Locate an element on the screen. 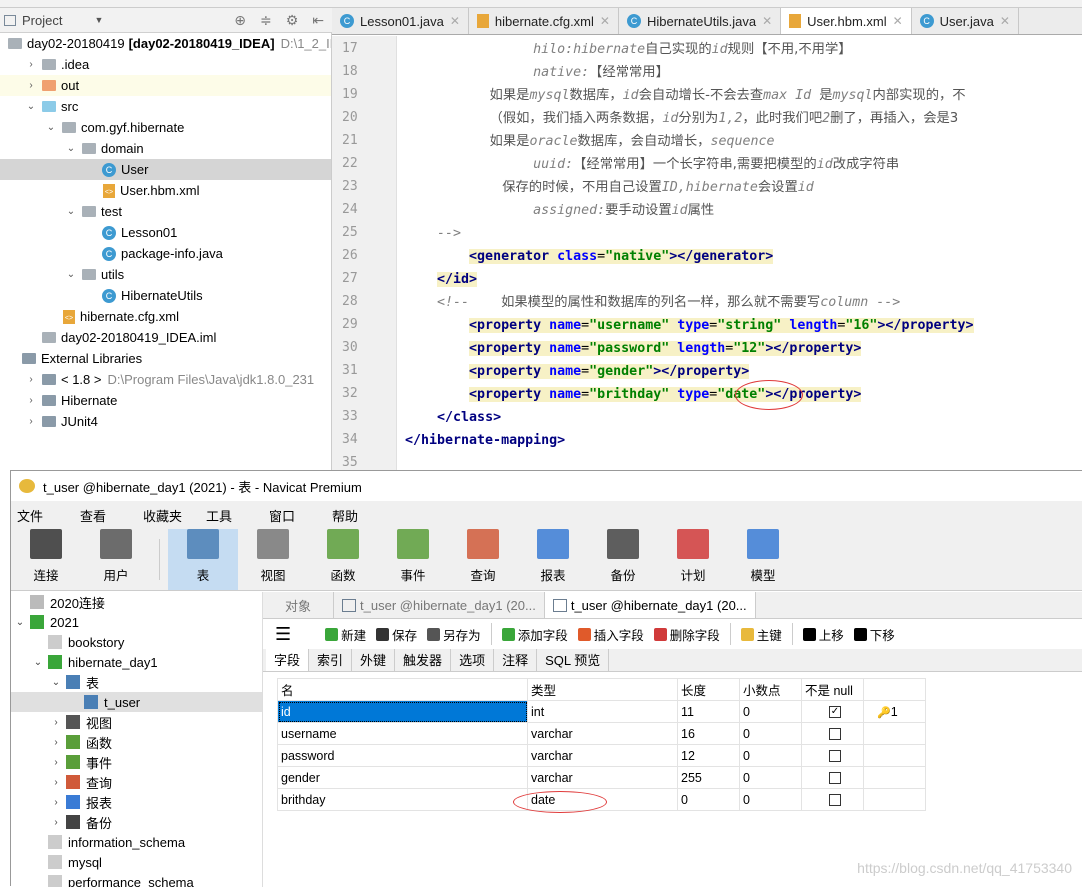 The width and height of the screenshot is (1082, 887). code-line: uuid:【经常常用】一个长字符串,需要把模型的id改成字符串 is located at coordinates (652, 164).